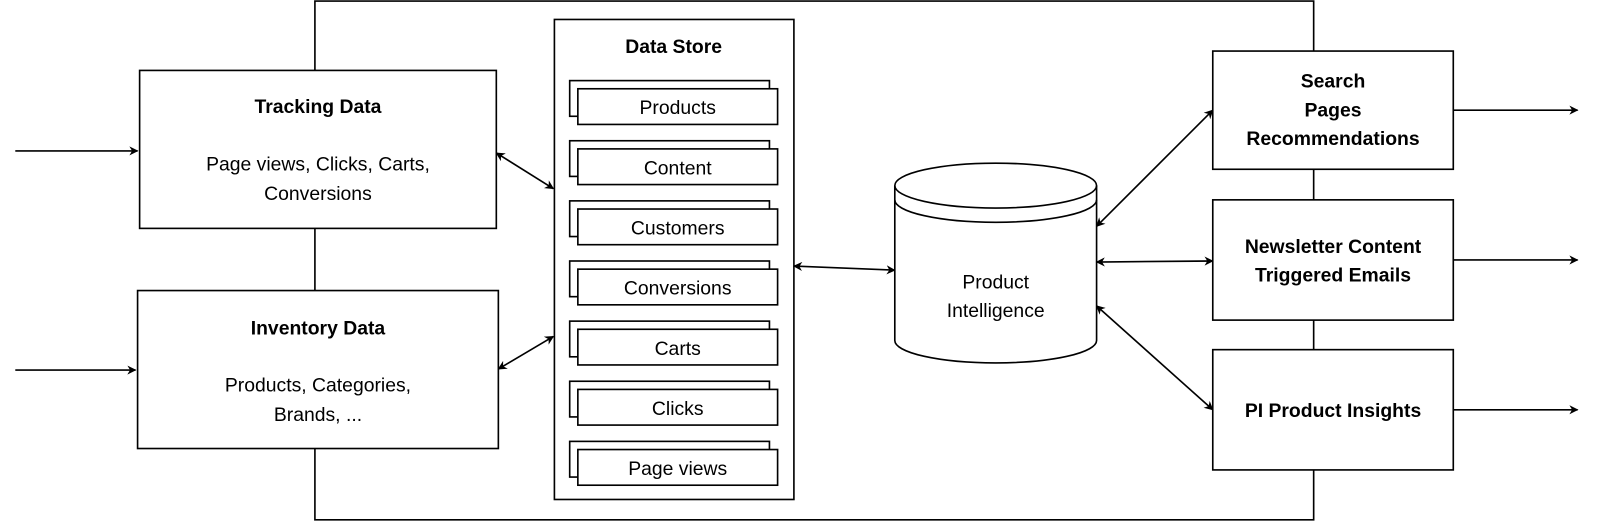 This screenshot has width=1598, height=522. I want to click on data-store-item: Carts, so click(673, 343).